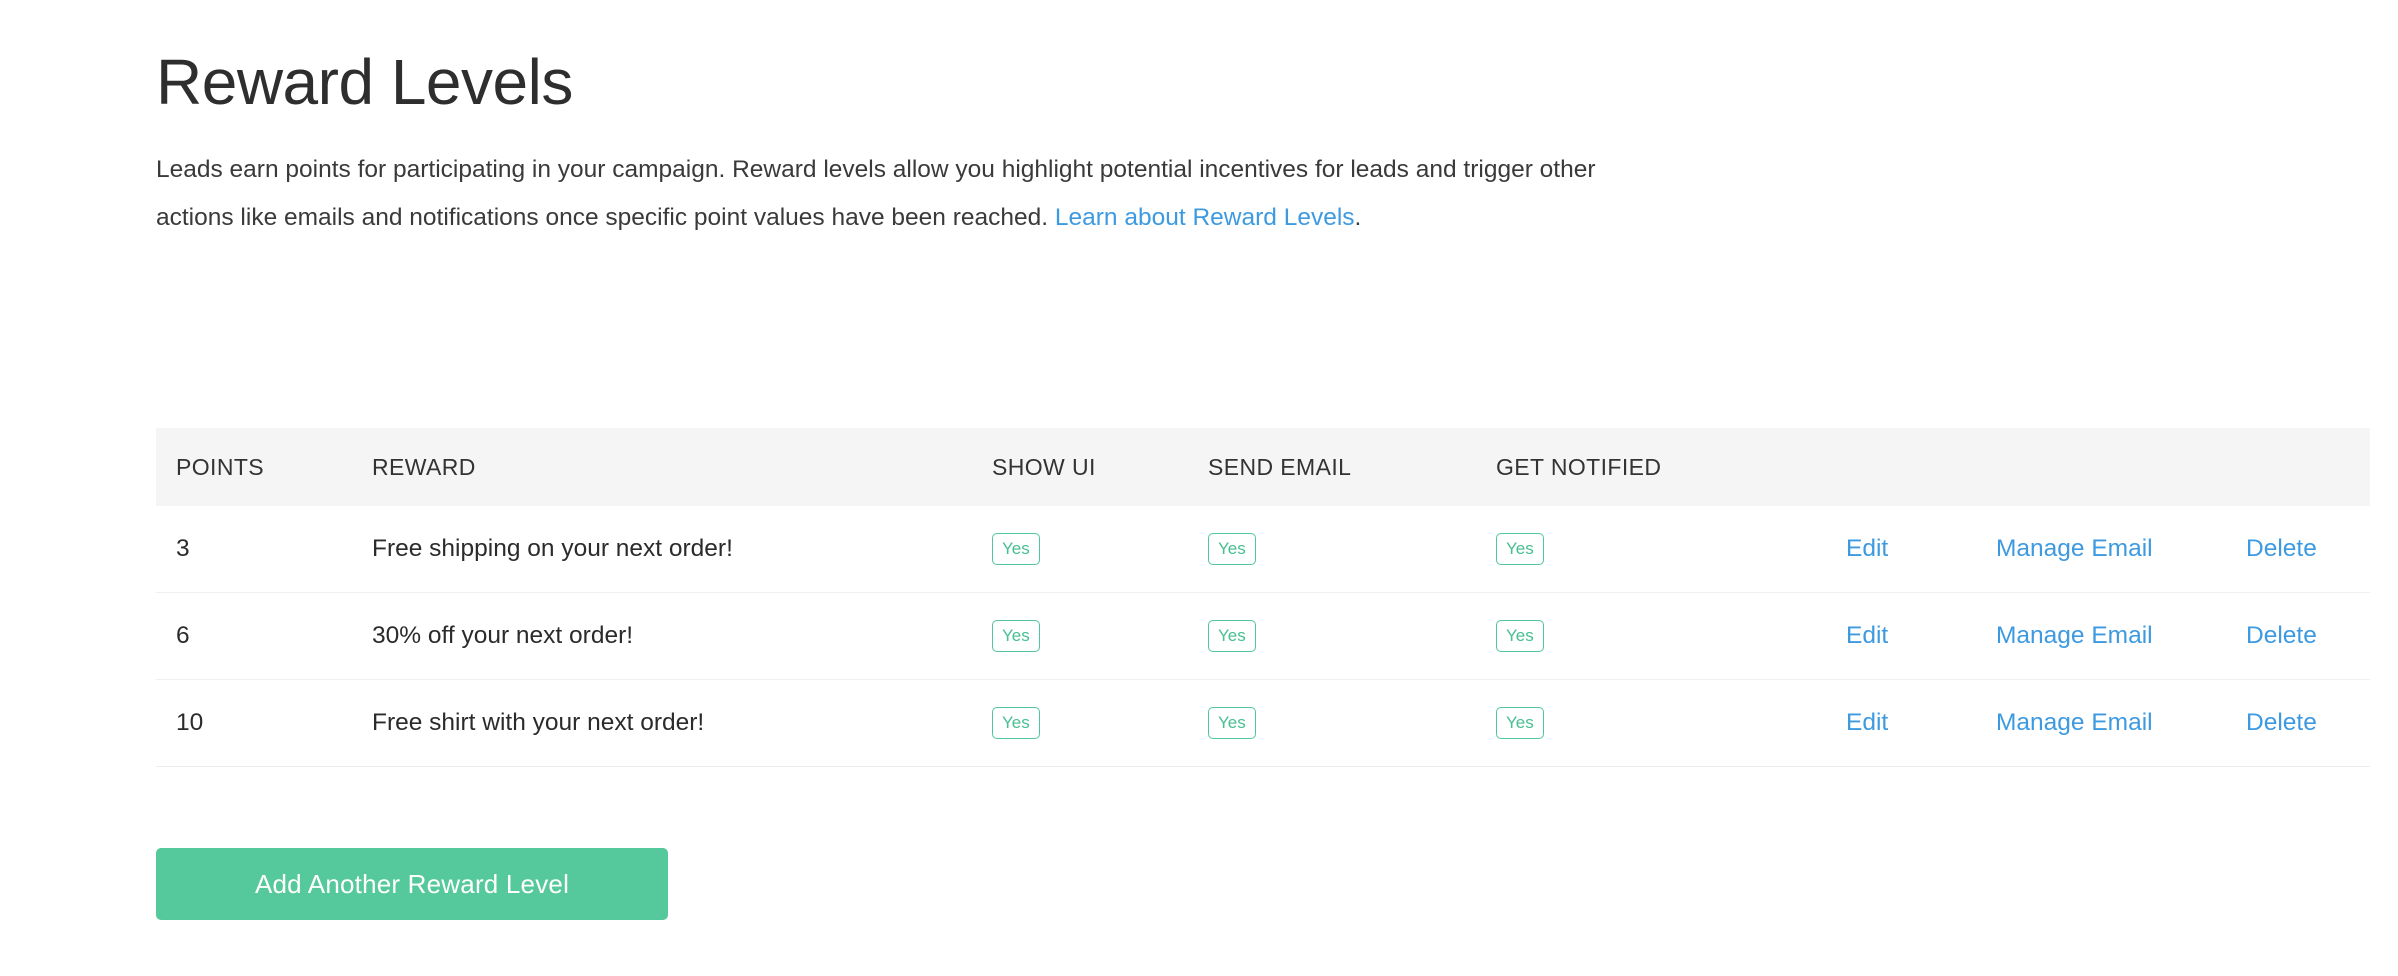 The width and height of the screenshot is (2398, 976). What do you see at coordinates (1044, 466) in the screenshot?
I see `column-header-show-ui: SHOW UI` at bounding box center [1044, 466].